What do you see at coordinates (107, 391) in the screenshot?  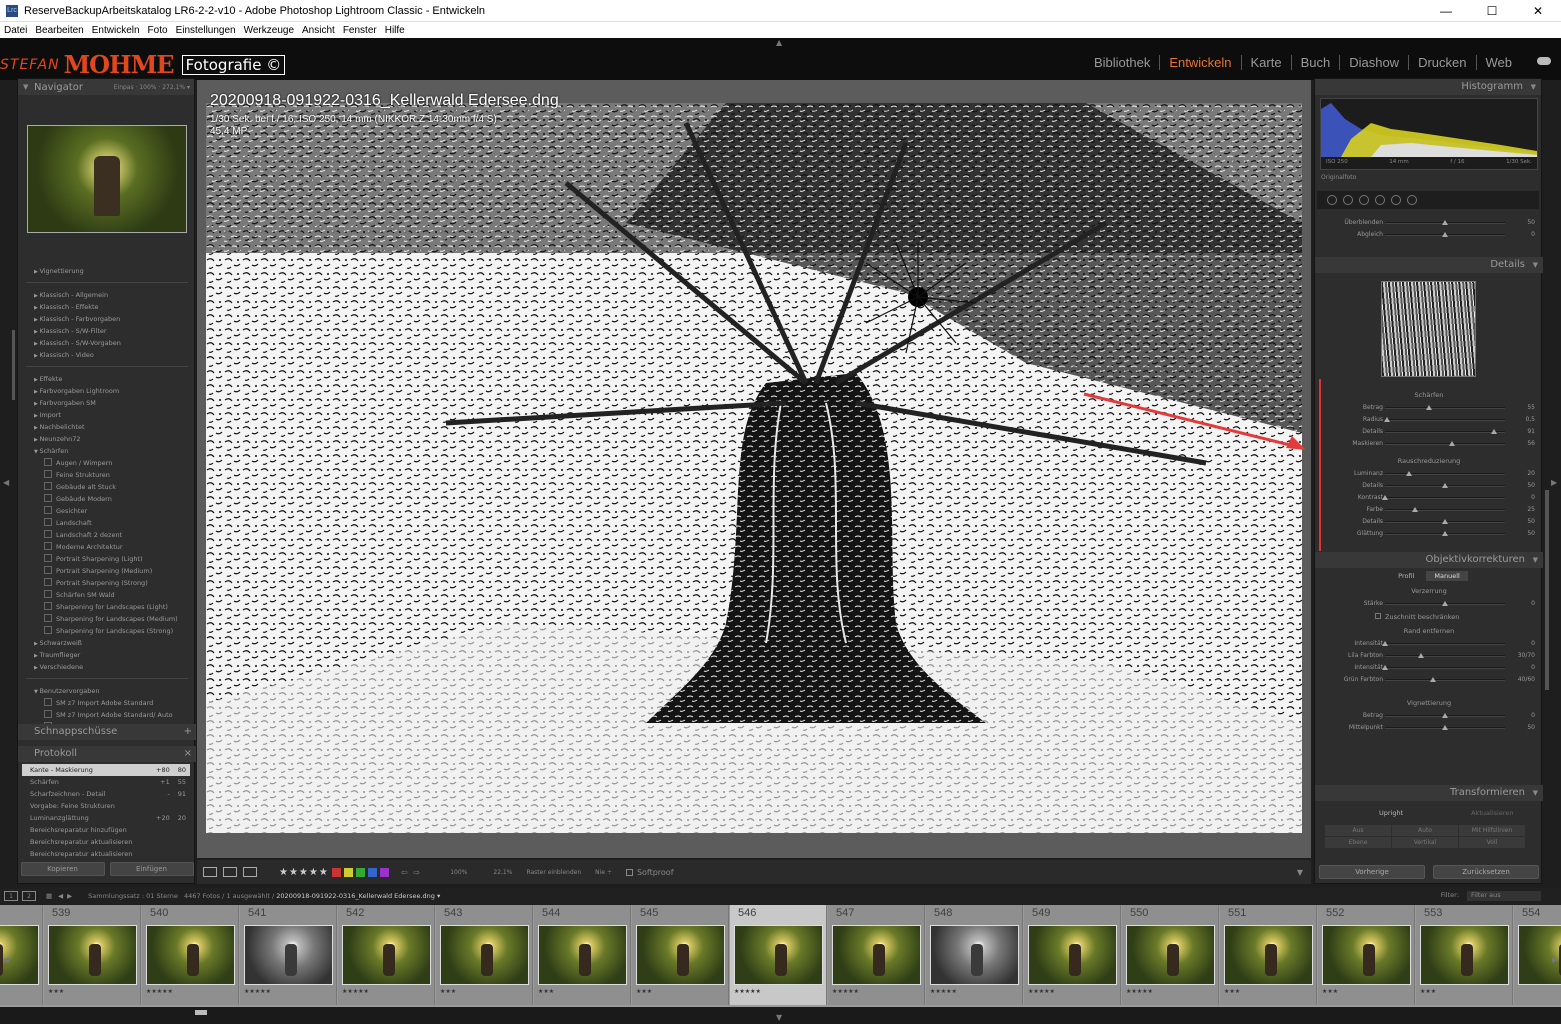 I see `preset-folder: Farbvorgaben Lightroom` at bounding box center [107, 391].